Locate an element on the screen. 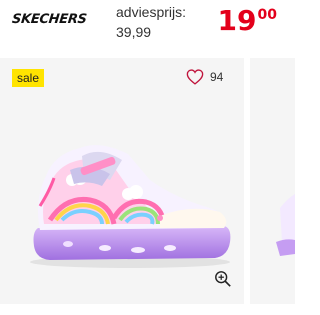 The width and height of the screenshot is (320, 315). zoom-icon is located at coordinates (223, 281).